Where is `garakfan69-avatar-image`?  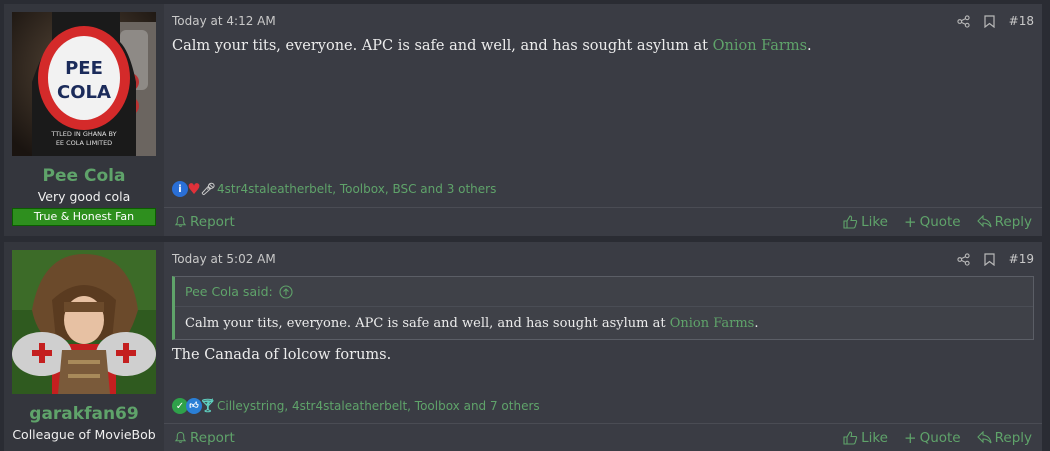 garakfan69-avatar-image is located at coordinates (84, 322).